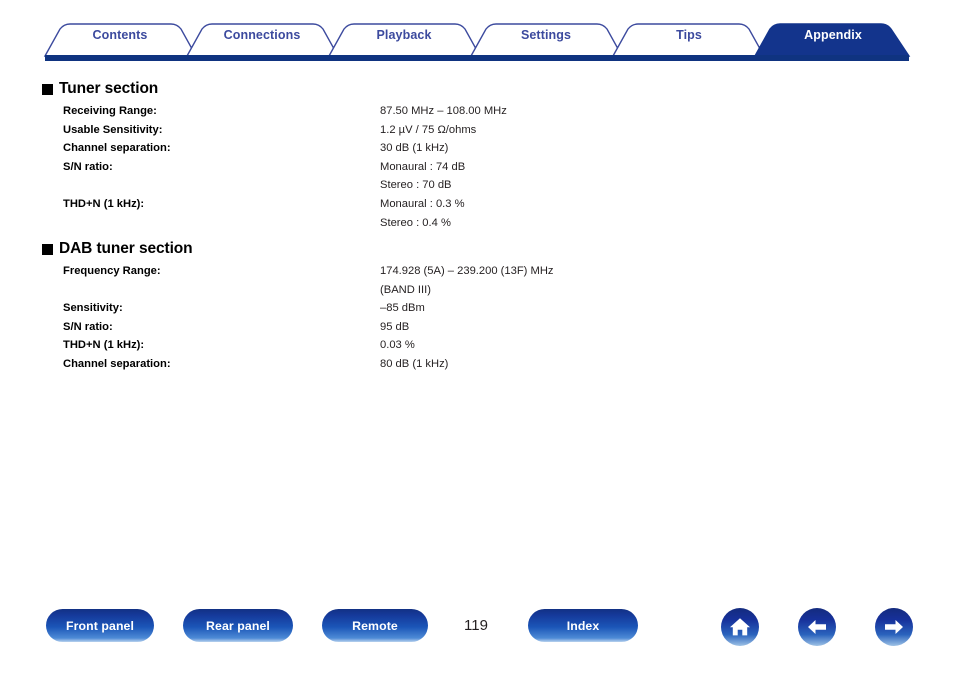  I want to click on table-row: Usable Sensitivity: 1.2 µV / 75 Ω/ohms, so click(274, 130).